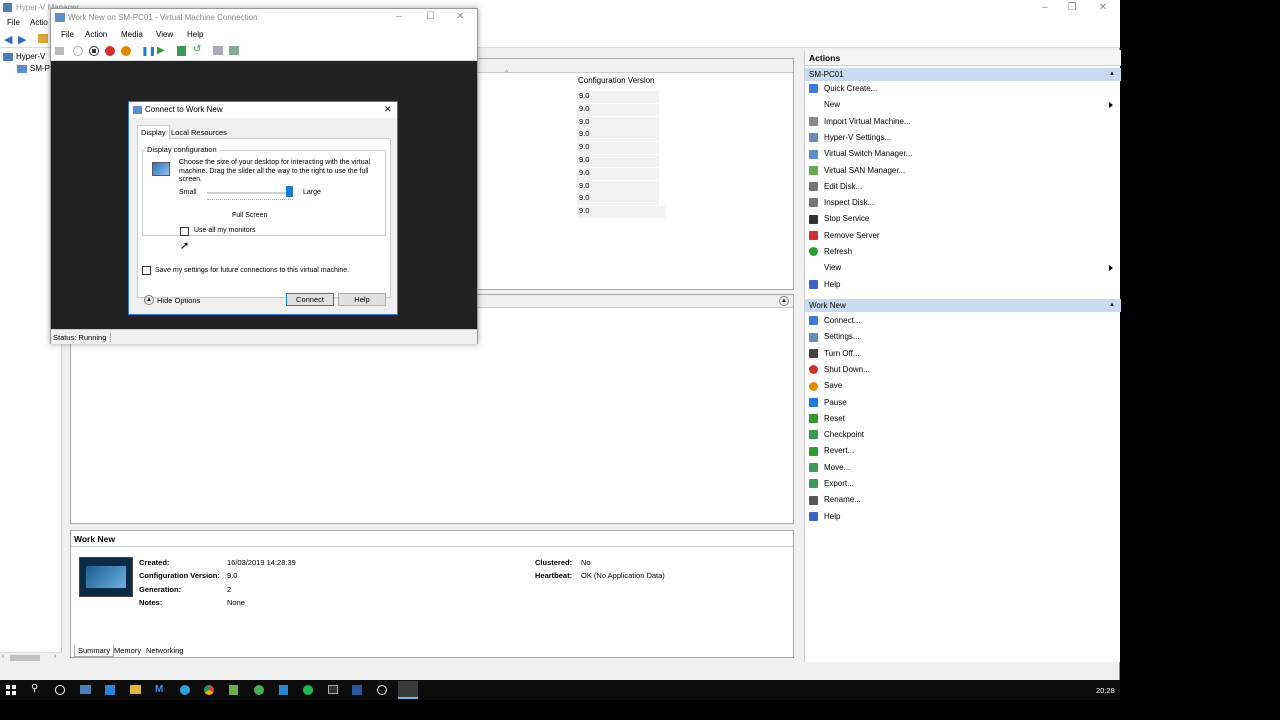 This screenshot has width=1280, height=720. Describe the element at coordinates (135, 689) in the screenshot. I see `file-explorer-icon` at that location.